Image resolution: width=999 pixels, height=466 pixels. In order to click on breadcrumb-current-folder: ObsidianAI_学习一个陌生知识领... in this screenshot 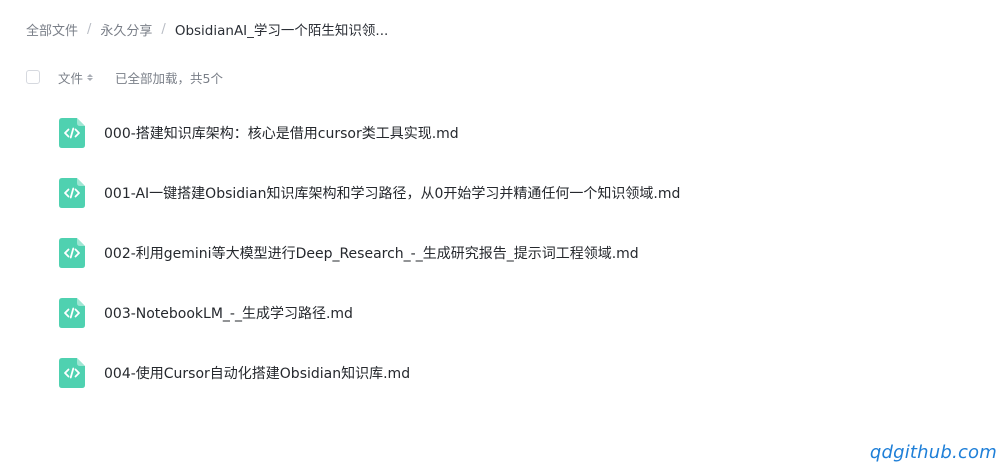, I will do `click(281, 31)`.